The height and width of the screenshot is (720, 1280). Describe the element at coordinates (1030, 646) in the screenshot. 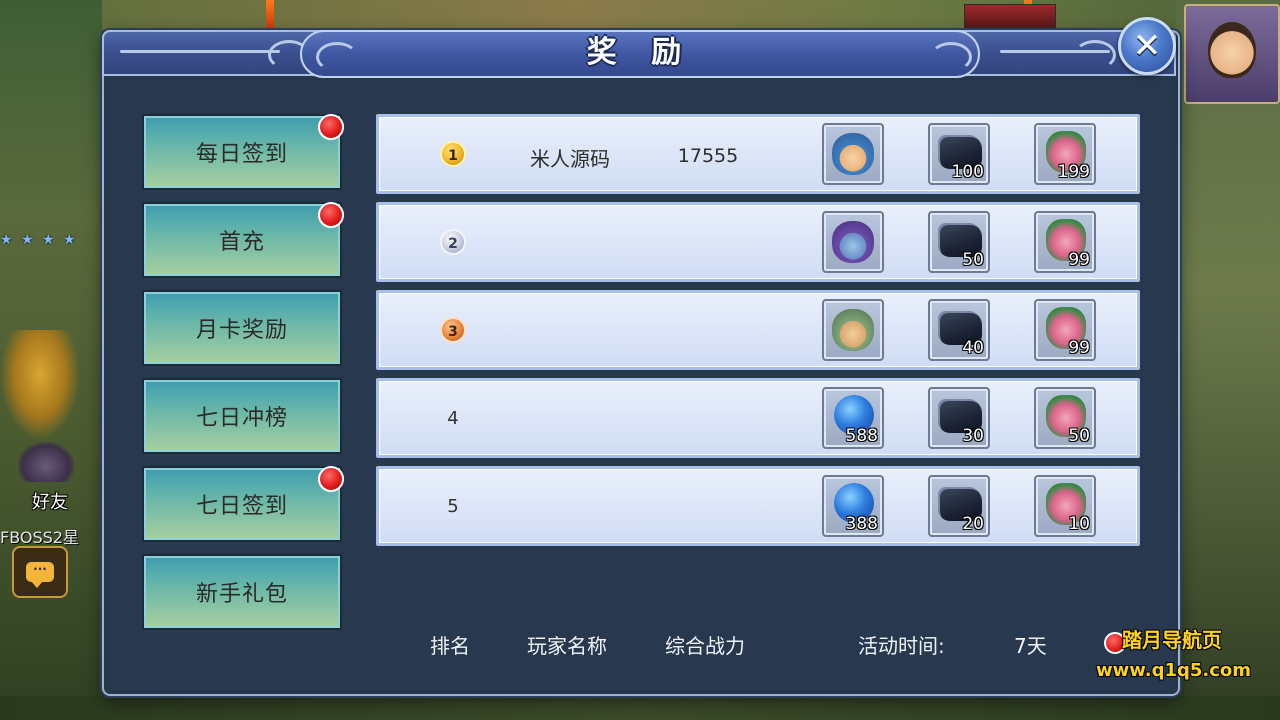

I see `event-time-value: 7天` at that location.